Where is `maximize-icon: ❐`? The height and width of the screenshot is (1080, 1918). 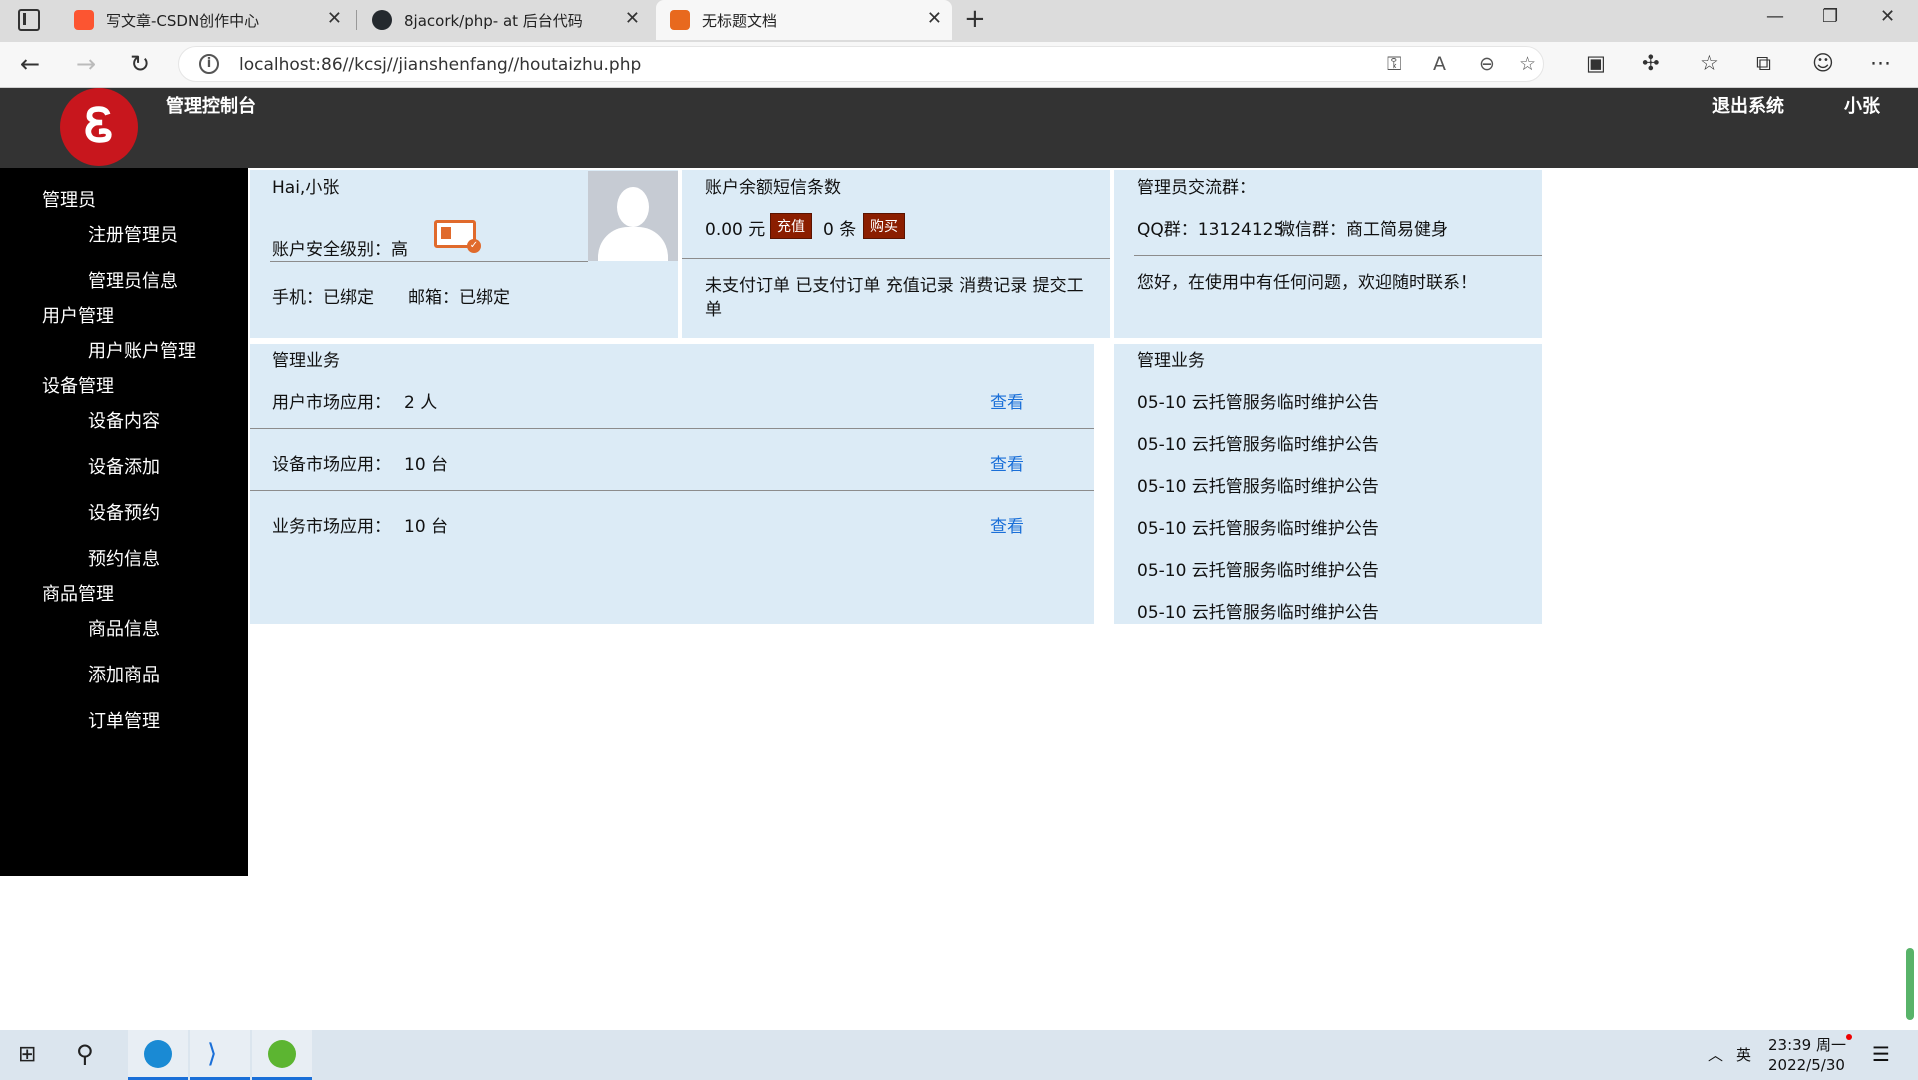 maximize-icon: ❐ is located at coordinates (1830, 16).